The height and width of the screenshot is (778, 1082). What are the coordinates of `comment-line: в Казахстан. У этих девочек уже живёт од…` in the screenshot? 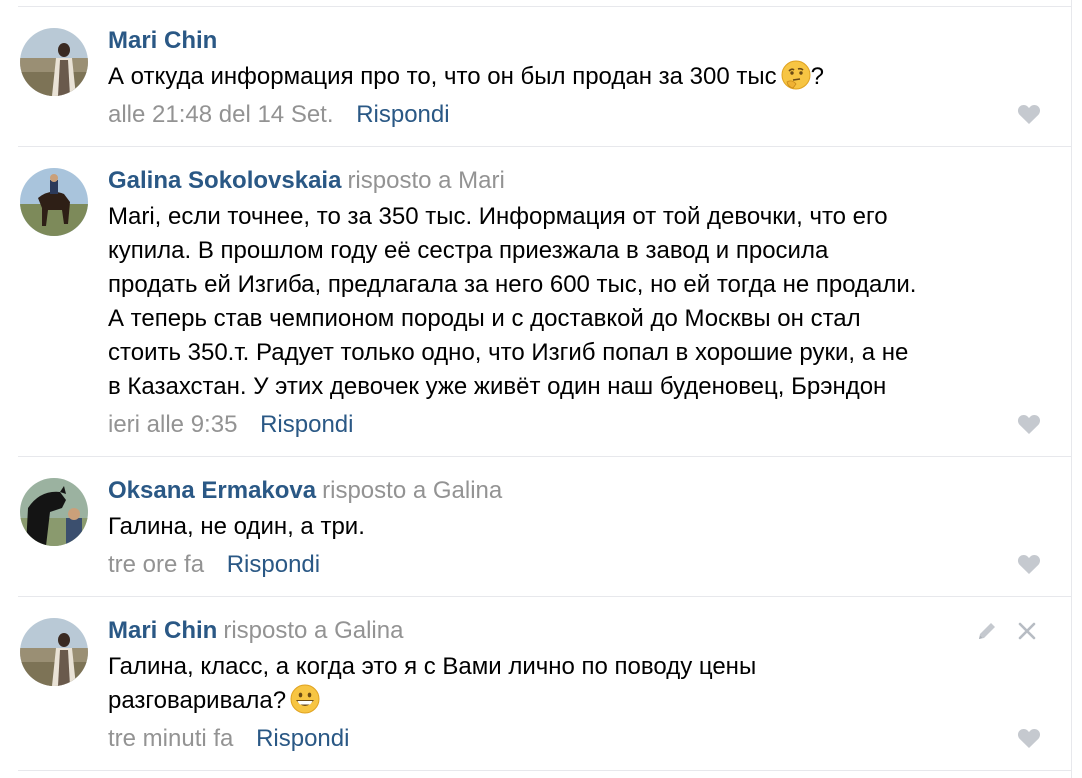 It's located at (497, 386).